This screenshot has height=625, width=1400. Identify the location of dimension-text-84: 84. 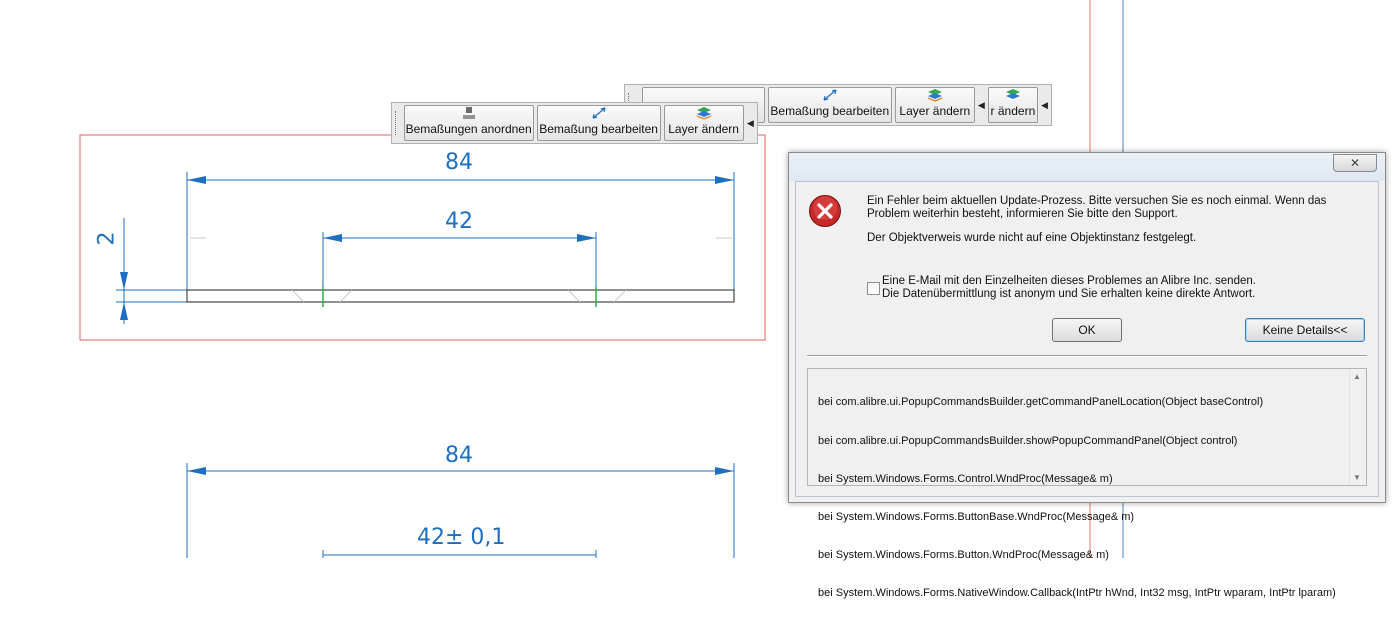
(459, 162).